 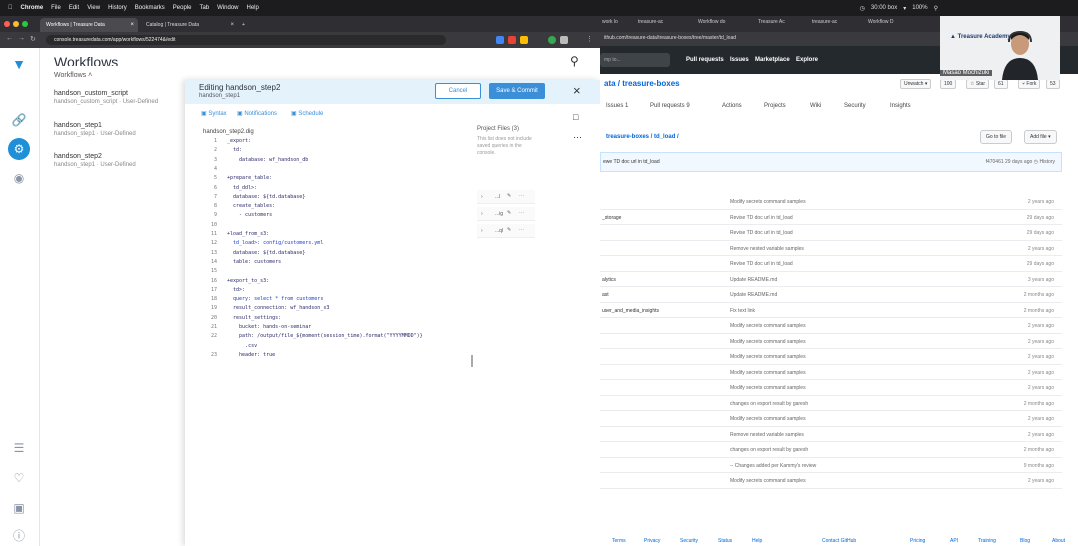 What do you see at coordinates (25, 24) in the screenshot?
I see `maximize-window-icon` at bounding box center [25, 24].